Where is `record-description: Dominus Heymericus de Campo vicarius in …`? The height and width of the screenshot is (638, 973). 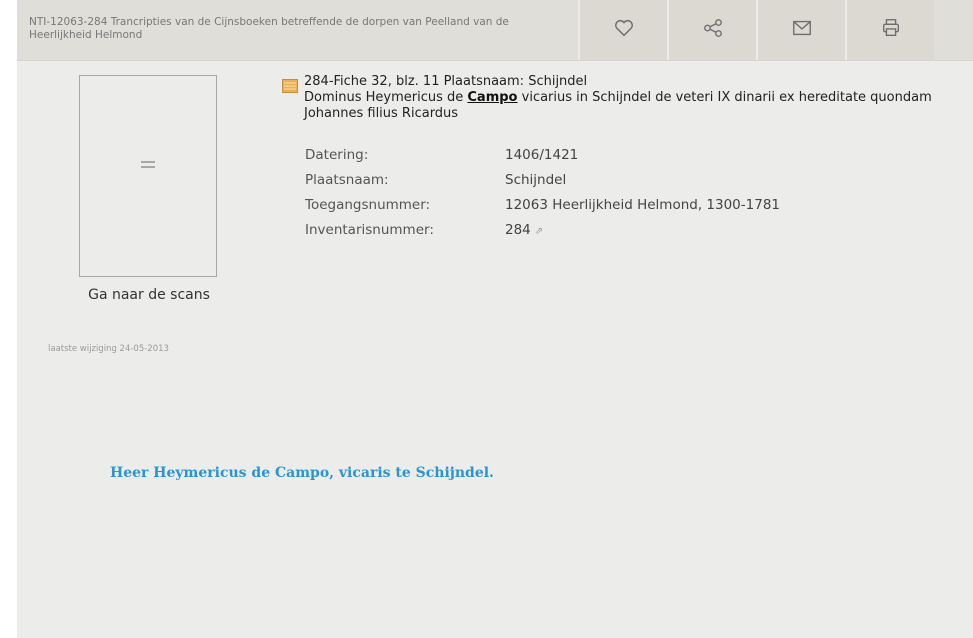
record-description: Dominus Heymericus de Campo vicarius in … is located at coordinates (636, 106).